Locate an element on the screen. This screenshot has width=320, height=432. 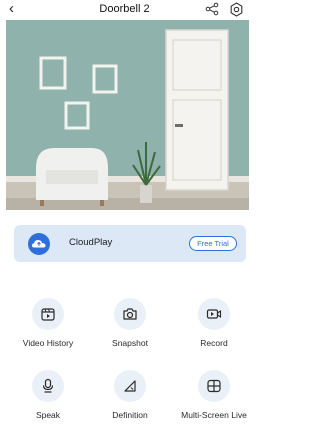
camera-icon is located at coordinates (130, 314).